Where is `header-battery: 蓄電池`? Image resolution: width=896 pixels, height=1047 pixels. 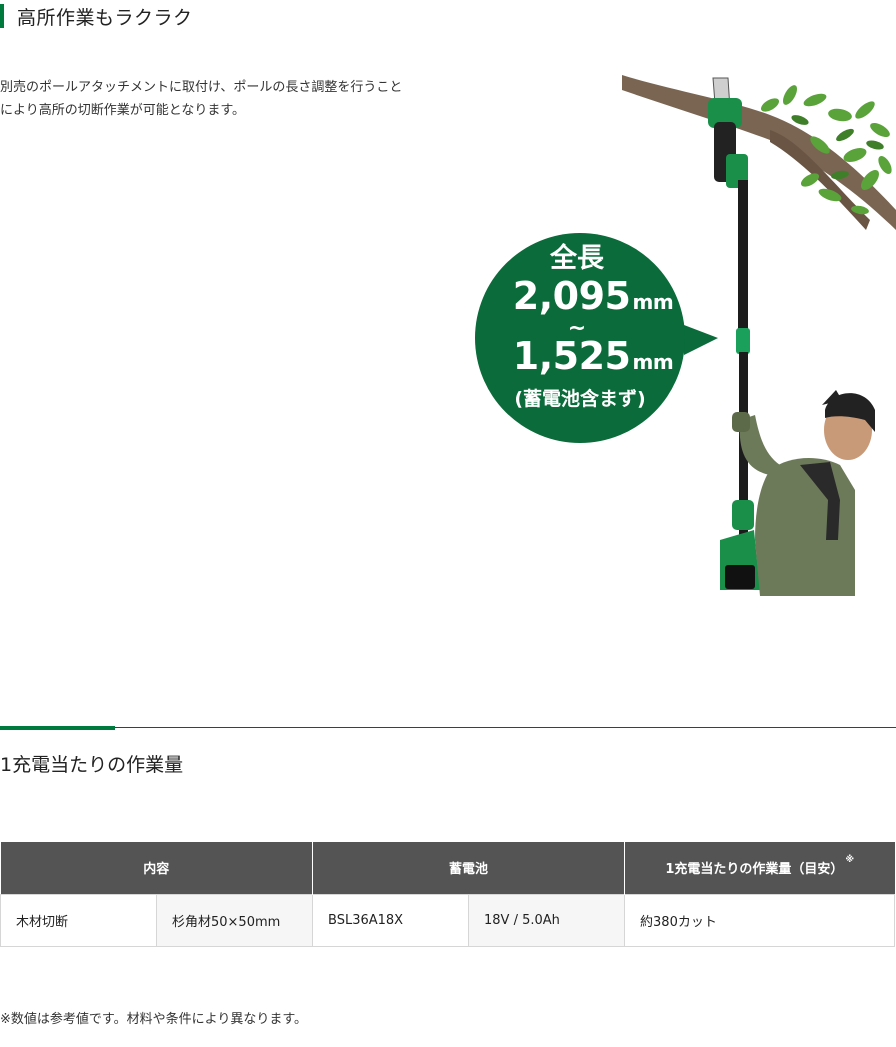
header-battery: 蓄電池 is located at coordinates (469, 868).